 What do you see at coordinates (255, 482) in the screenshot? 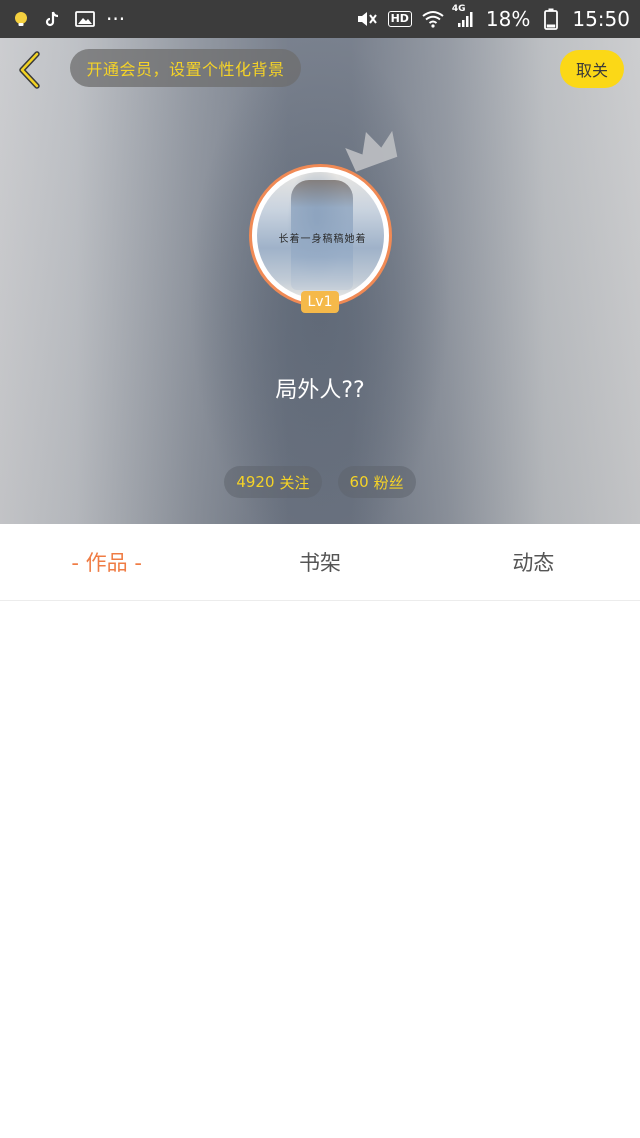
I see `following-count: 4920` at bounding box center [255, 482].